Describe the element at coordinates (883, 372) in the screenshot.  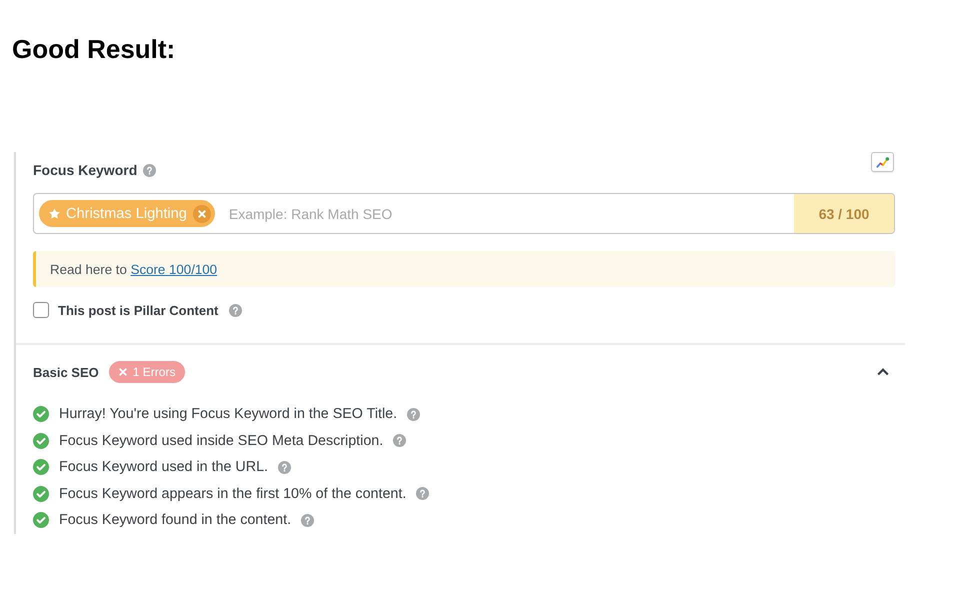
I see `chevron-up-icon` at that location.